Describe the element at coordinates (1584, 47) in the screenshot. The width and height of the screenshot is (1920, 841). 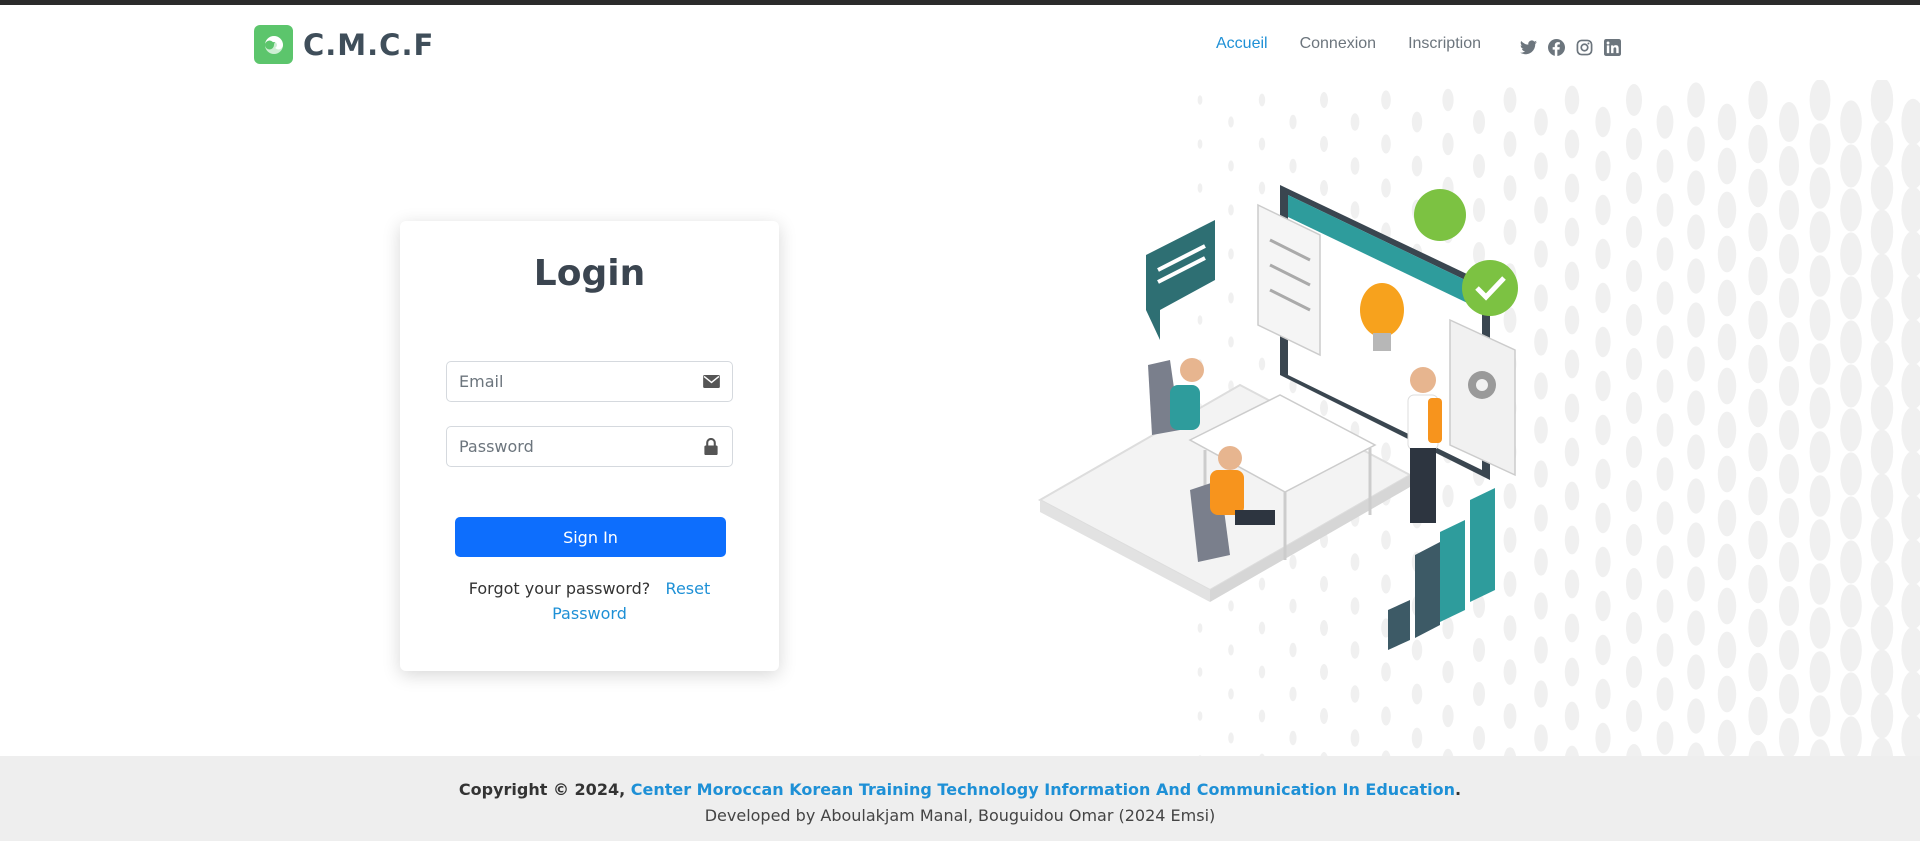
I see `instagram-icon` at that location.